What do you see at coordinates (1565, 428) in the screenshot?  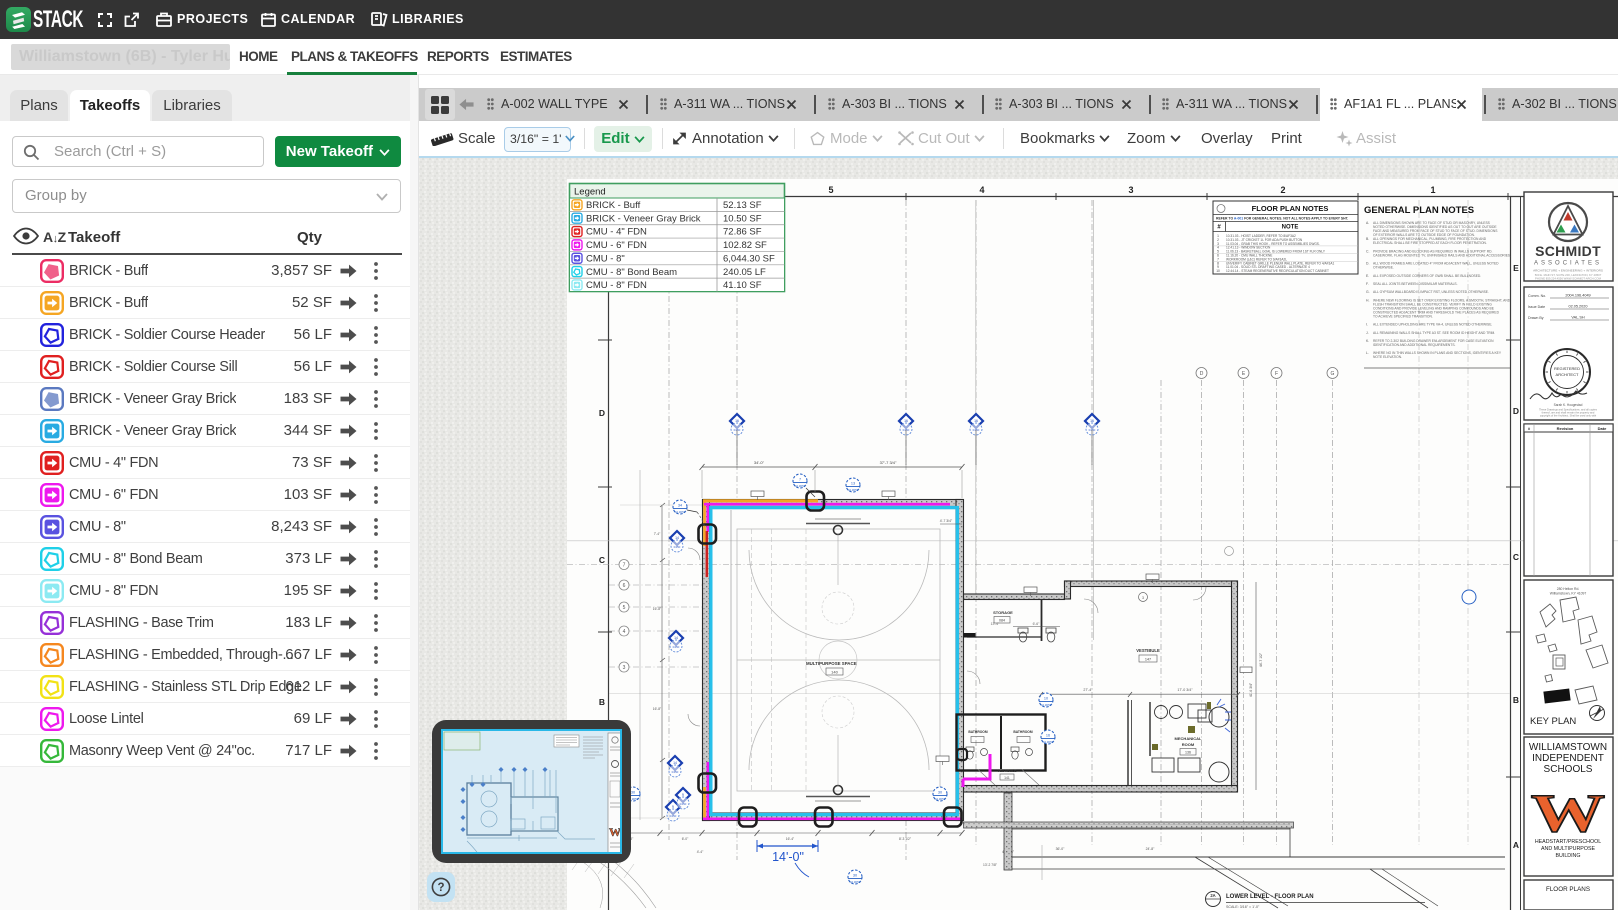 I see `svg-text: Revision` at bounding box center [1565, 428].